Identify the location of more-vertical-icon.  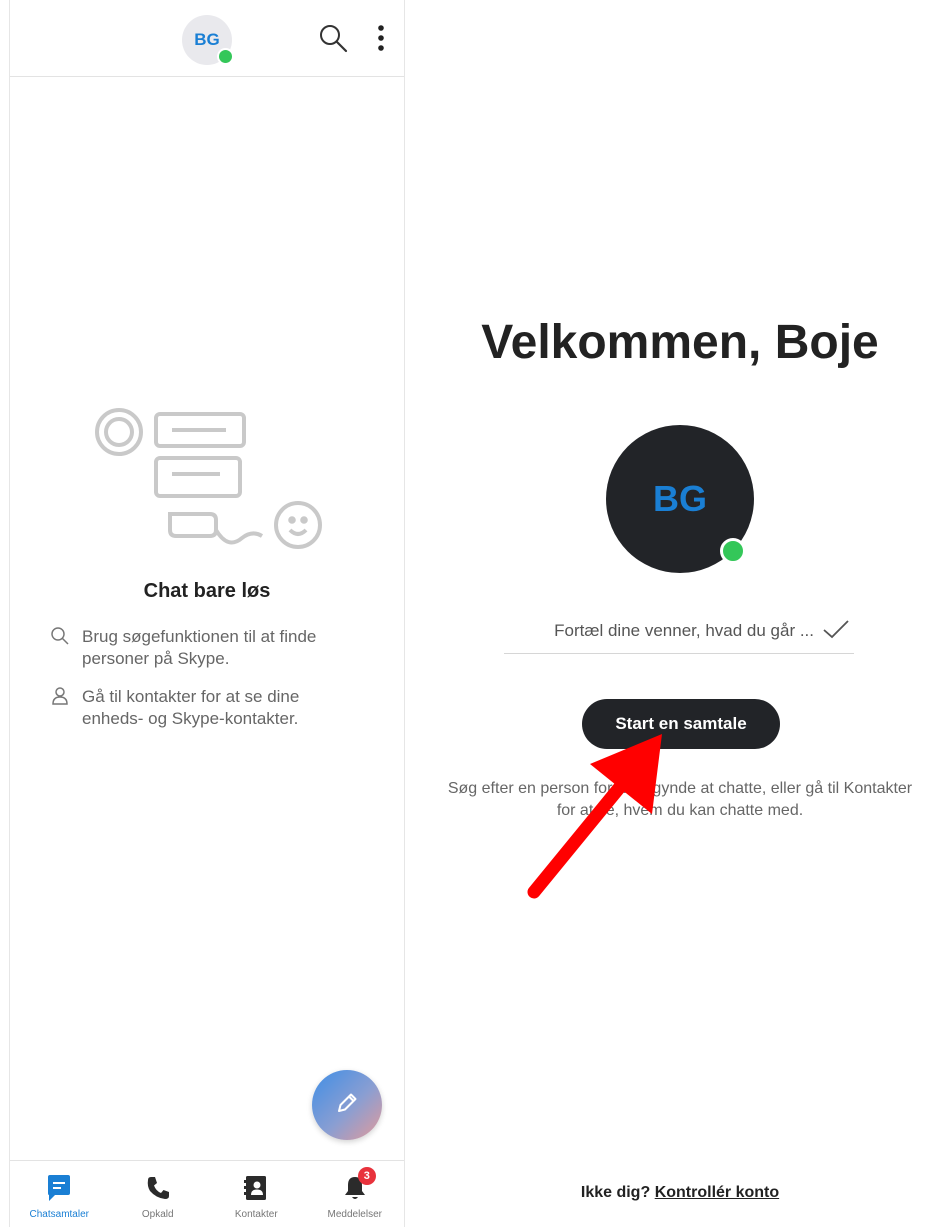
(381, 38).